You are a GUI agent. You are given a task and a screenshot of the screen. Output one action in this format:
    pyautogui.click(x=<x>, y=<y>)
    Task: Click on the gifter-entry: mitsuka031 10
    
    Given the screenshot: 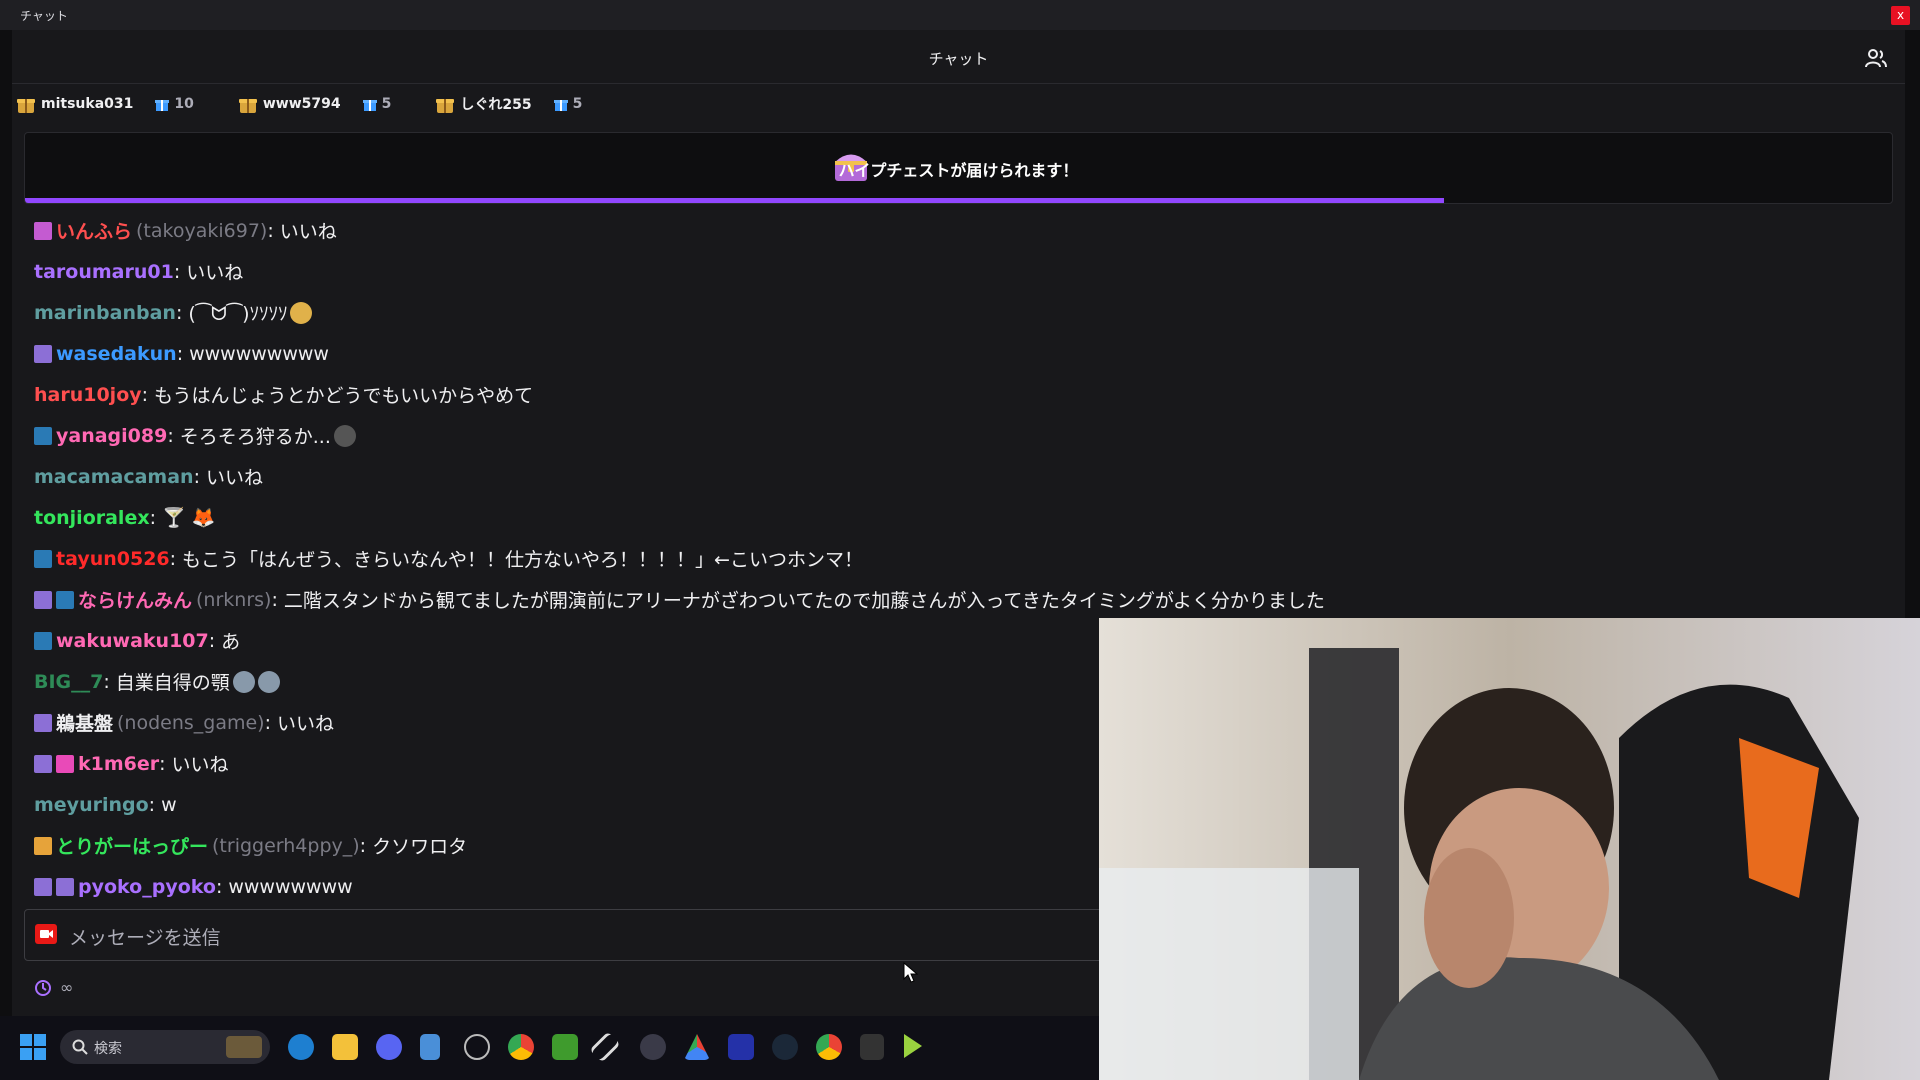 What is the action you would take?
    pyautogui.click(x=116, y=104)
    